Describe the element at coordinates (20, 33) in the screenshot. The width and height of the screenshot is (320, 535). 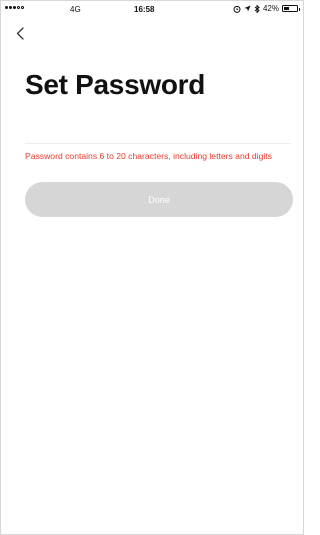
I see `chevron-left-icon` at that location.